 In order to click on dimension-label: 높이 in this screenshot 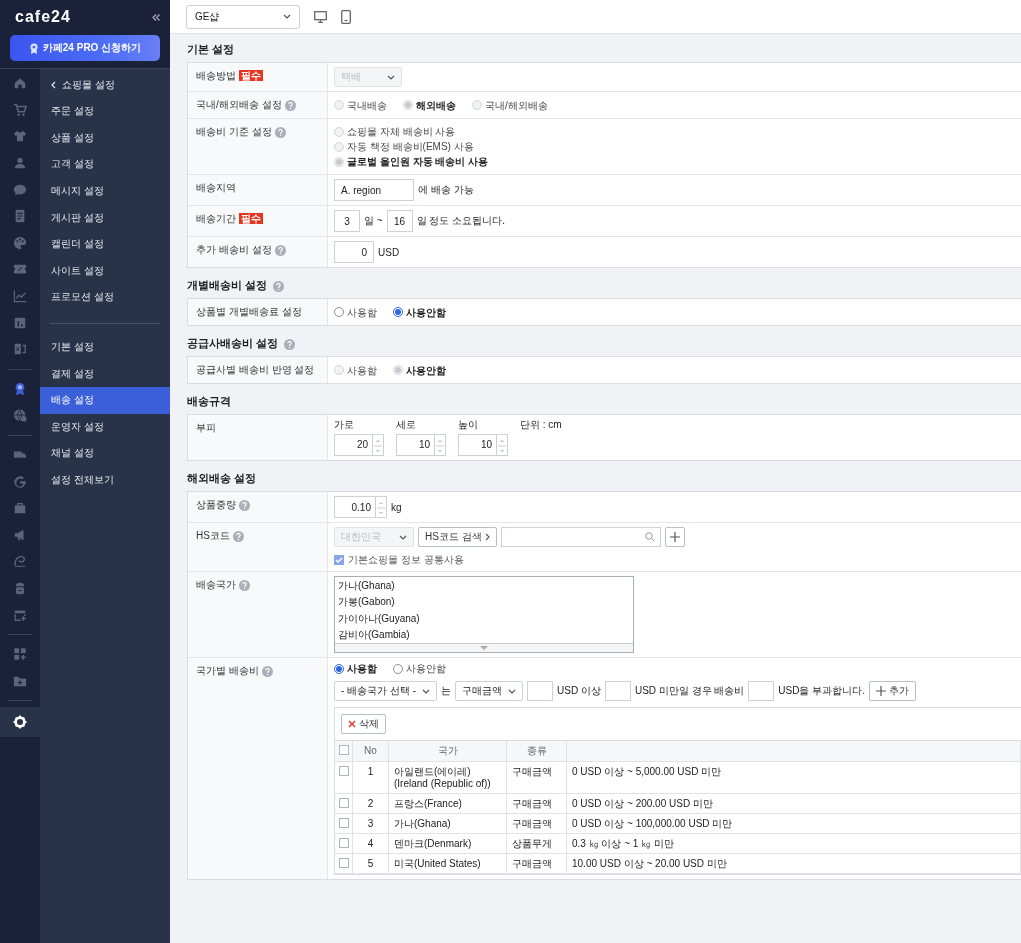, I will do `click(468, 425)`.